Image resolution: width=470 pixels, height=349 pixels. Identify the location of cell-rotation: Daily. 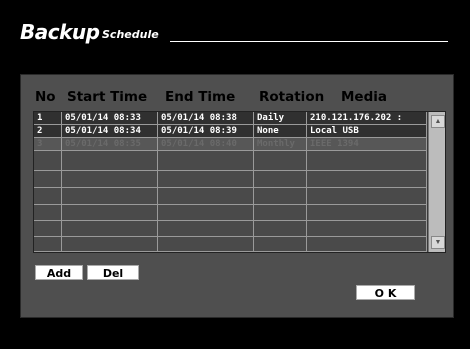
(280, 118).